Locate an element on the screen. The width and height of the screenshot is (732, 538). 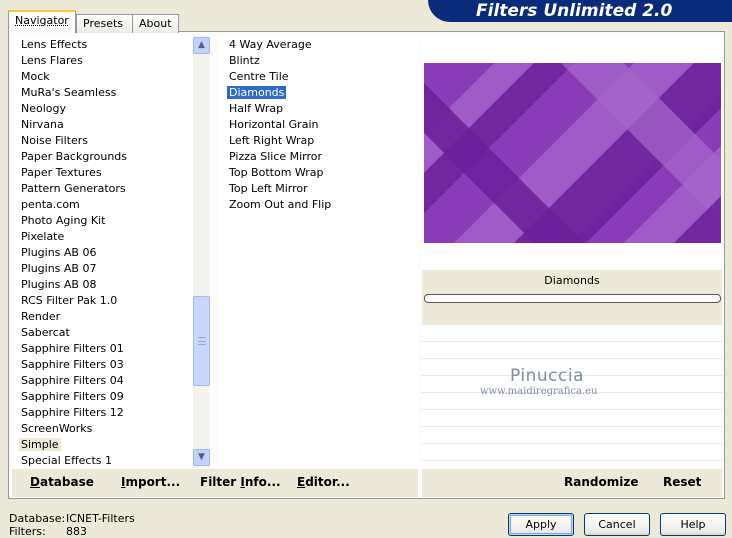
category-item: Noise Filters is located at coordinates (111, 141).